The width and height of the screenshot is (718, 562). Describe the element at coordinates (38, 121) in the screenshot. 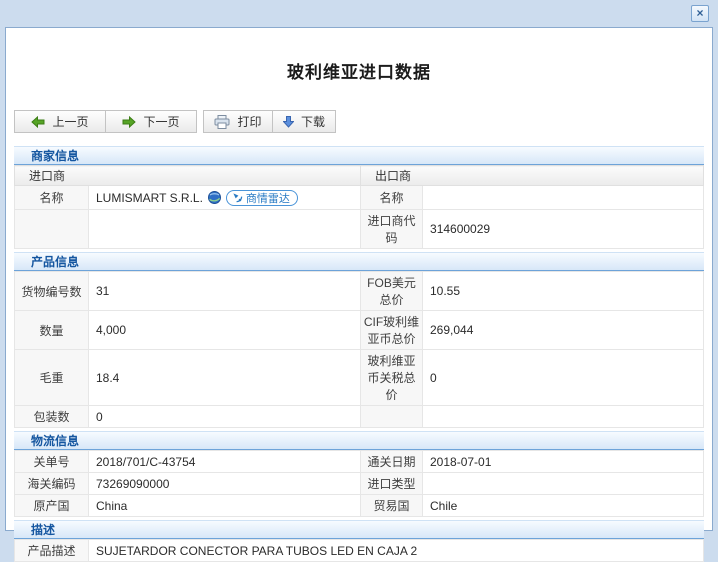

I see `arrow-left-icon` at that location.